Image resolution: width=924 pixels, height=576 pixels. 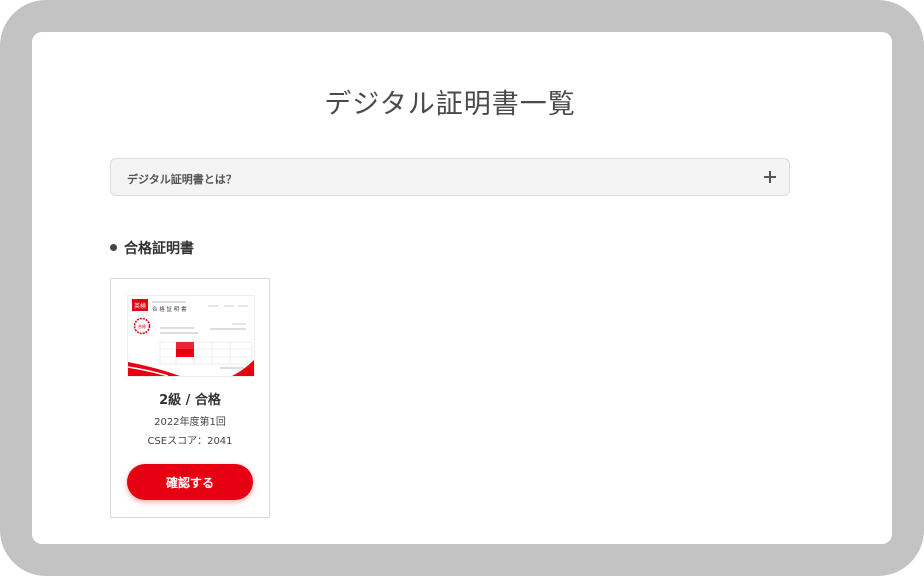 What do you see at coordinates (450, 177) in the screenshot?
I see `faq-accordion: デジタル証明書とは？` at bounding box center [450, 177].